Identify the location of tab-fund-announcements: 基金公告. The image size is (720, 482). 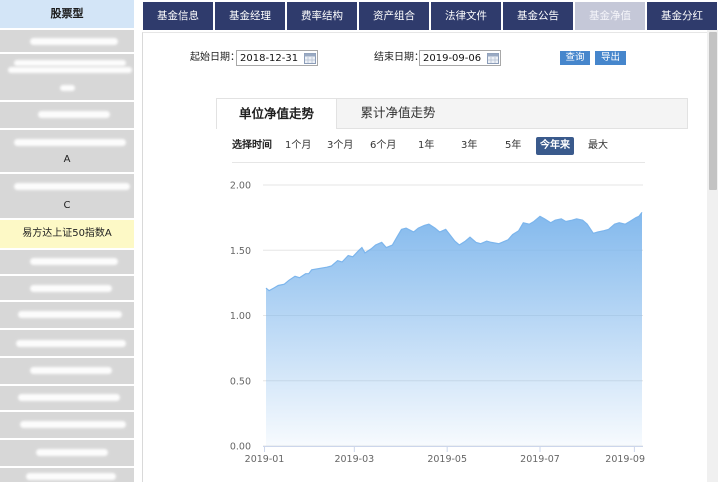
(538, 16).